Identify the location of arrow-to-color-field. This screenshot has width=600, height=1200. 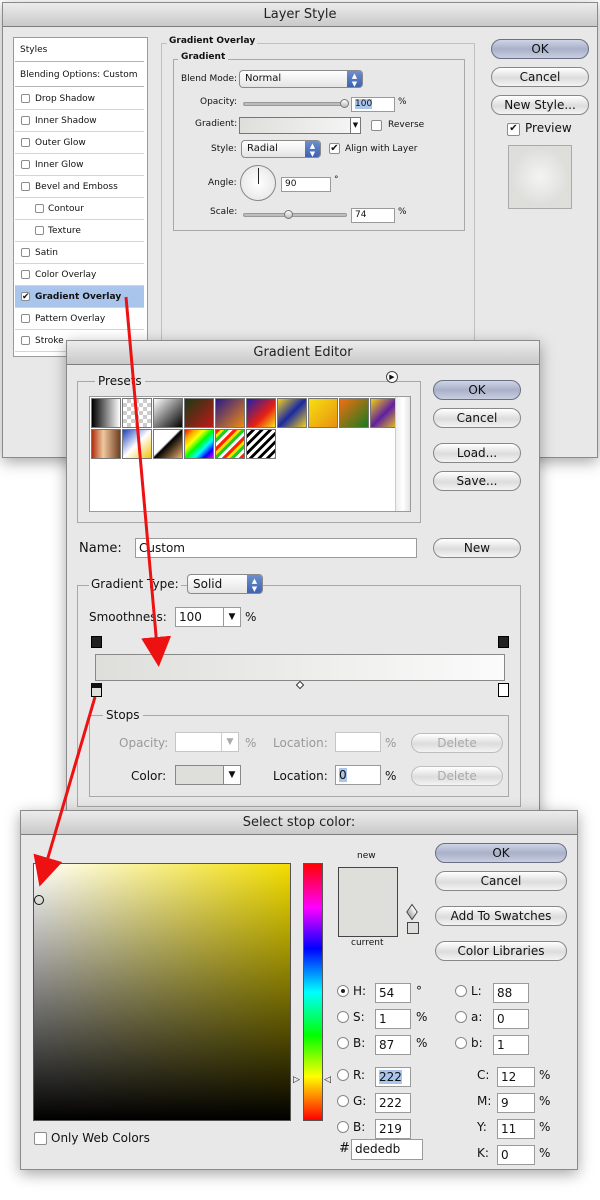
(65, 791).